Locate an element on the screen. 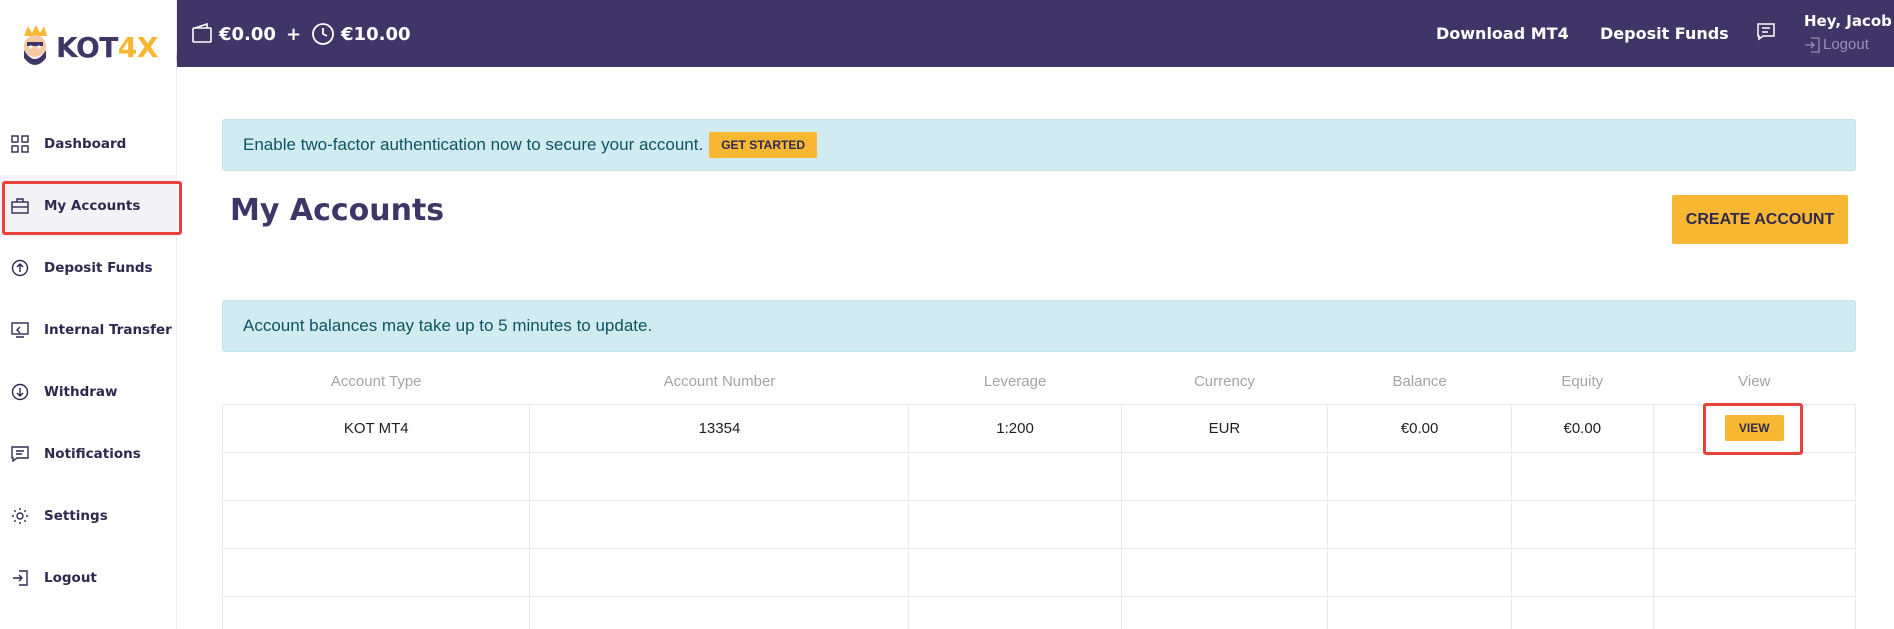 The image size is (1894, 629). column-header: Balance is located at coordinates (1419, 382).